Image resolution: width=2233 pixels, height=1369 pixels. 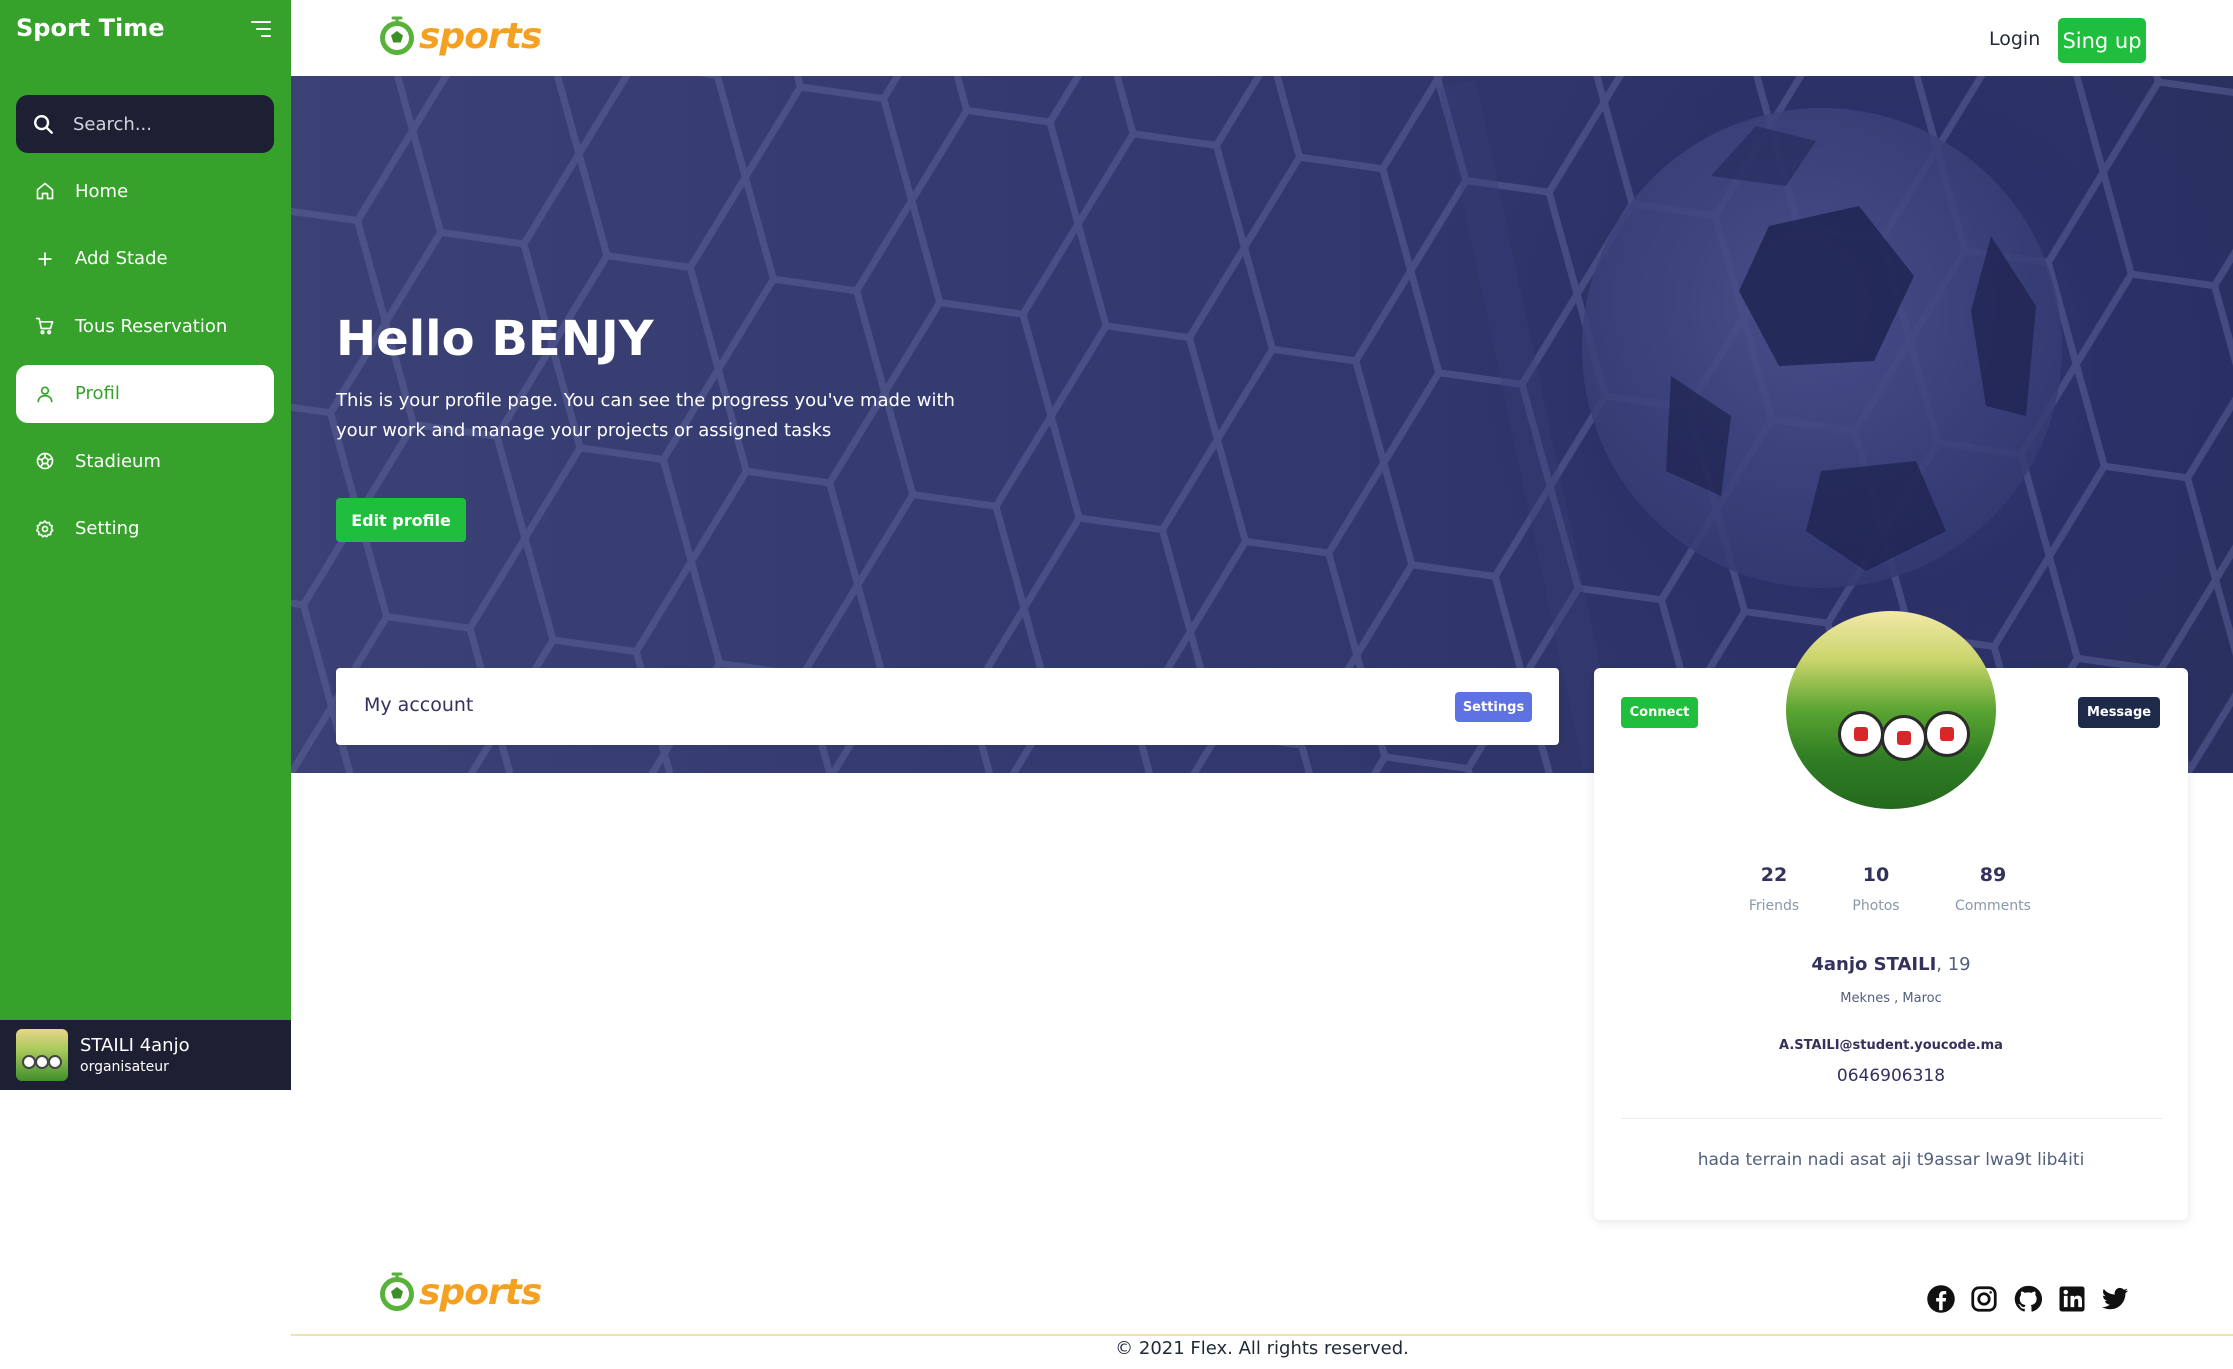 What do you see at coordinates (1953, 964) in the screenshot?
I see `profile-age: , 19` at bounding box center [1953, 964].